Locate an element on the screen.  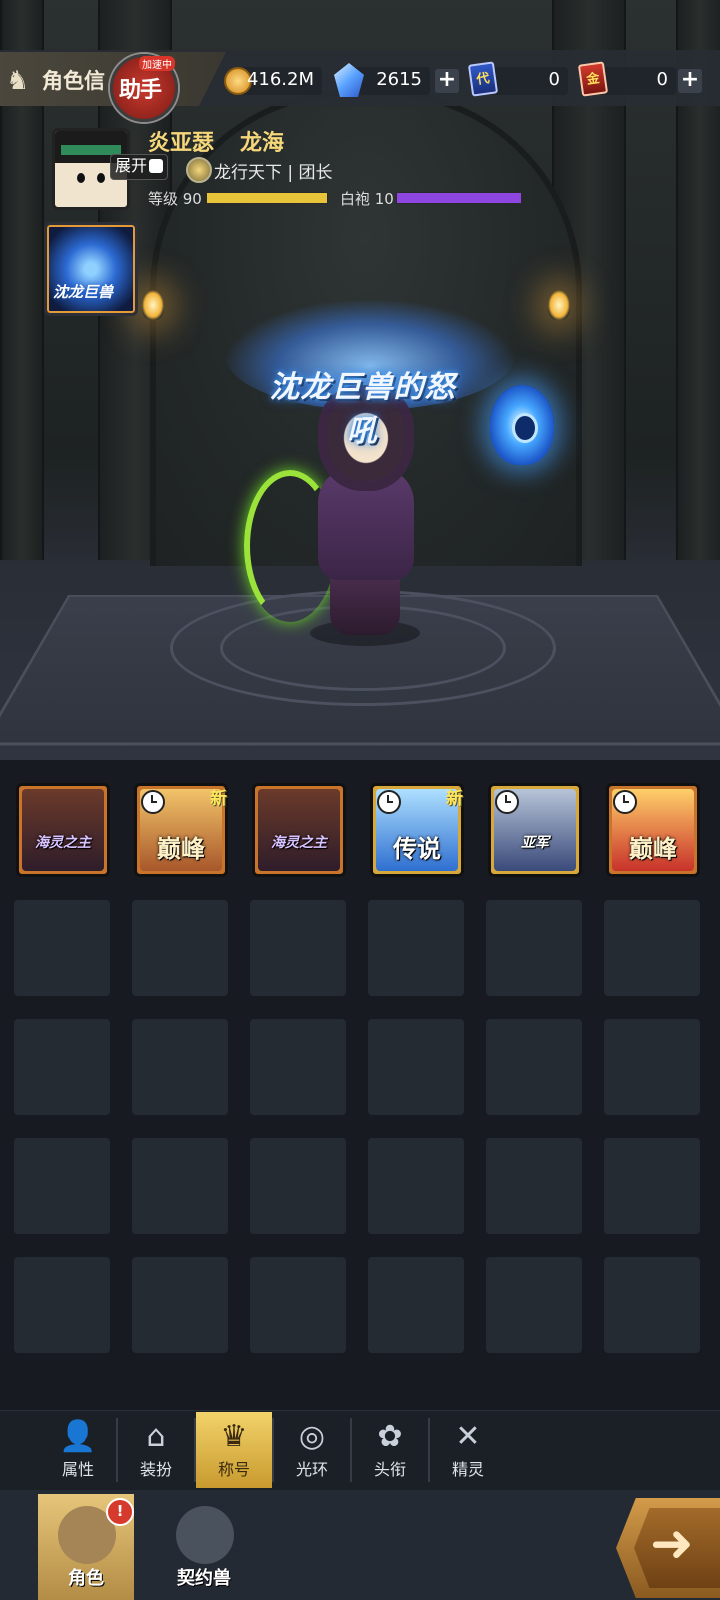
next-button: ➜ is located at coordinates (668, 1548).